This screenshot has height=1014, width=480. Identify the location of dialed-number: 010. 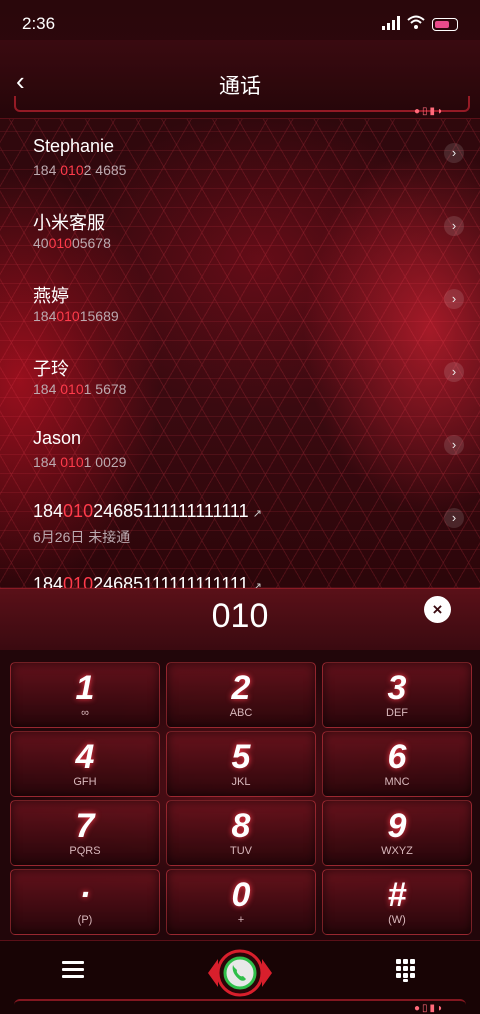
(240, 616).